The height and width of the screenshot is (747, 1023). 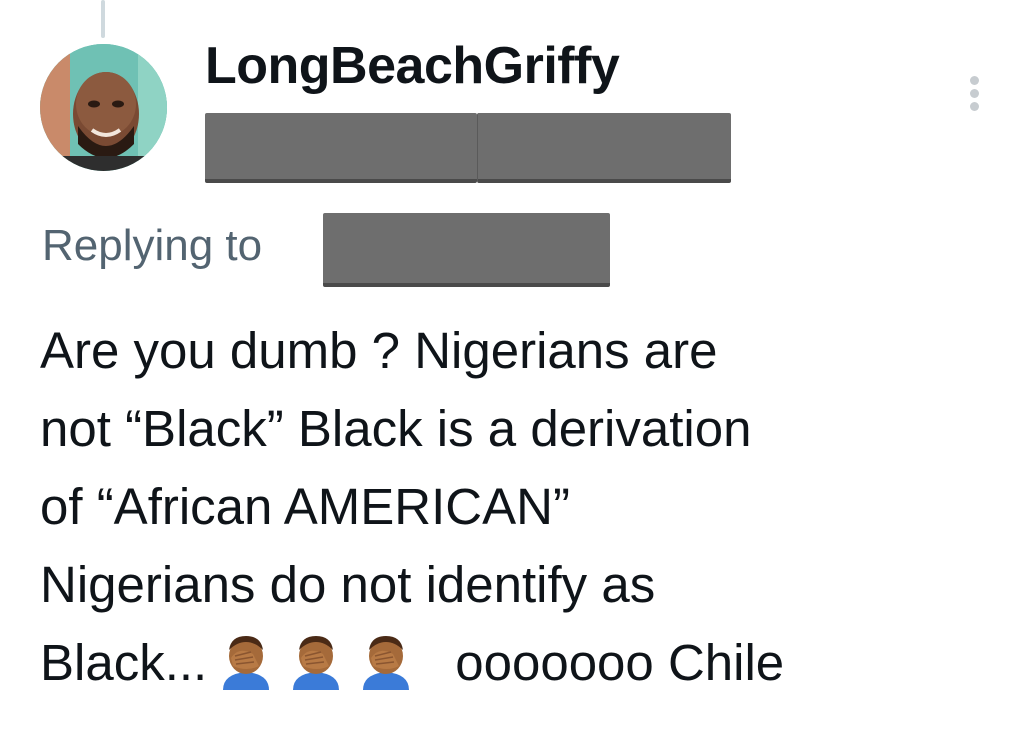 I want to click on avatar-photo, so click(x=103, y=107).